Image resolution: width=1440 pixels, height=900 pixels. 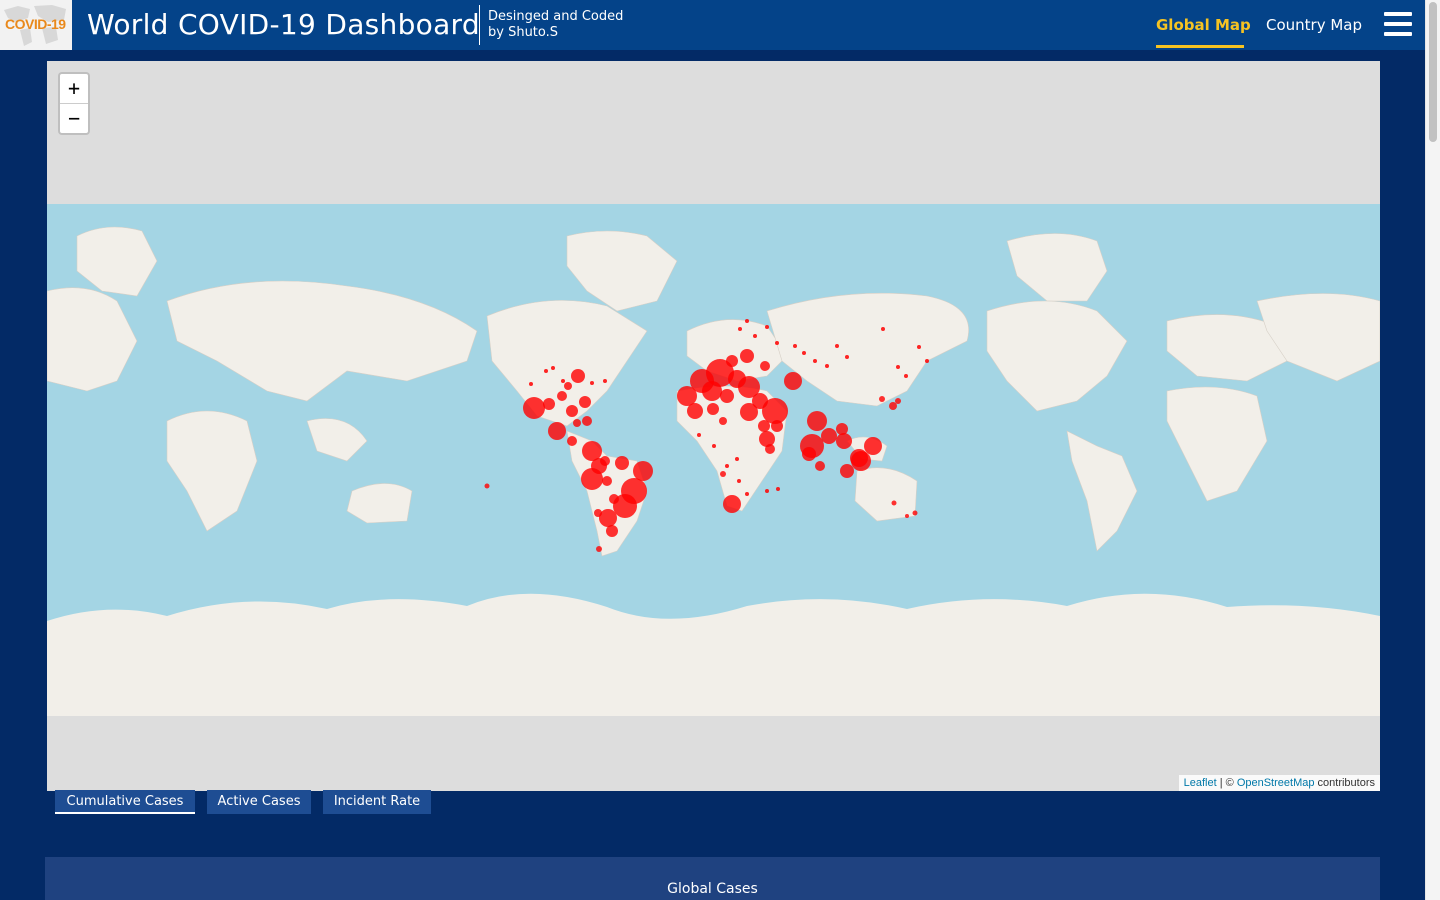 What do you see at coordinates (1398, 24) in the screenshot?
I see `hamburger-icon` at bounding box center [1398, 24].